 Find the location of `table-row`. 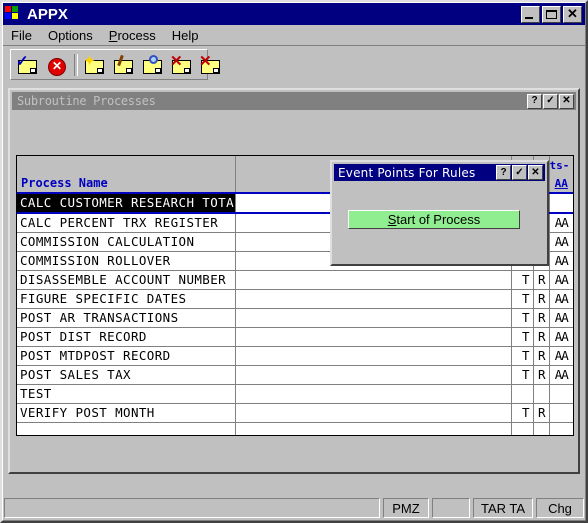

table-row is located at coordinates (295, 429).